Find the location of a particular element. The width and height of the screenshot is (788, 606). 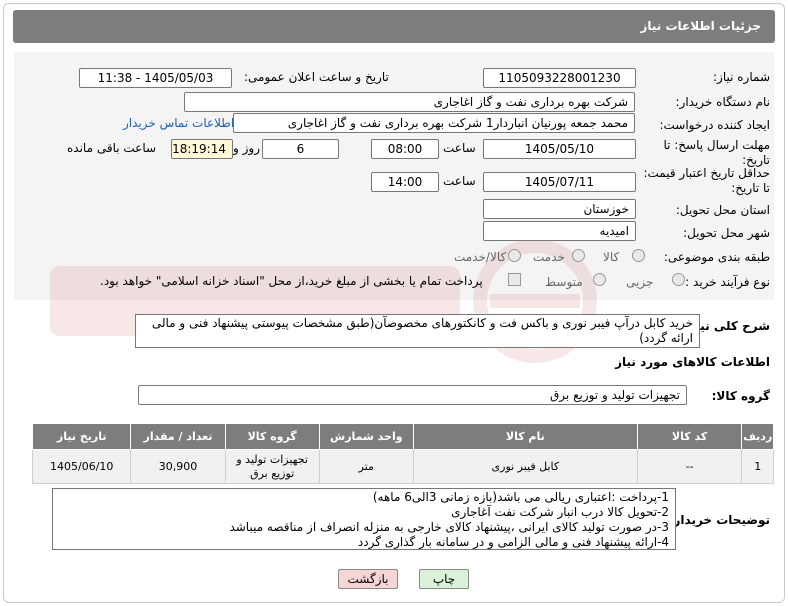

col-qty-header: تعداد / مقدار is located at coordinates (178, 436).